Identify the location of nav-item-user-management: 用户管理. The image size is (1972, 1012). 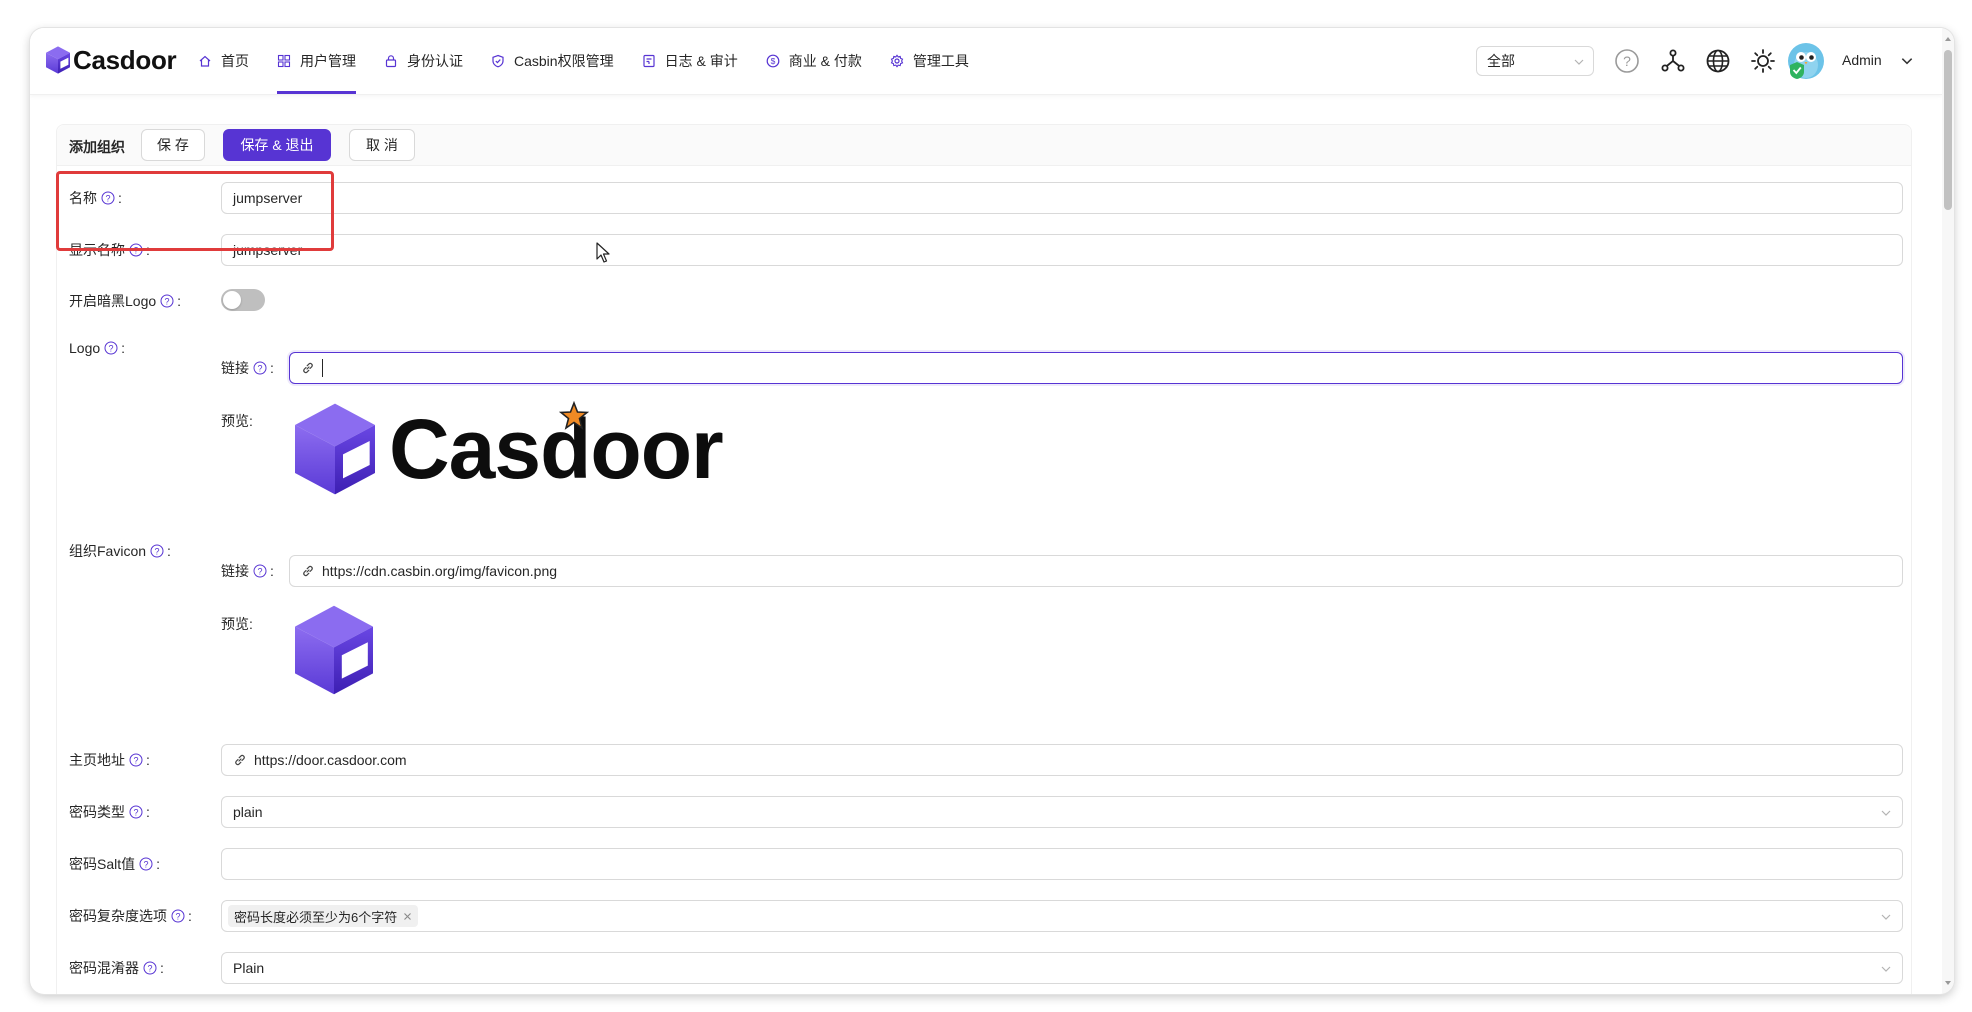
(316, 61).